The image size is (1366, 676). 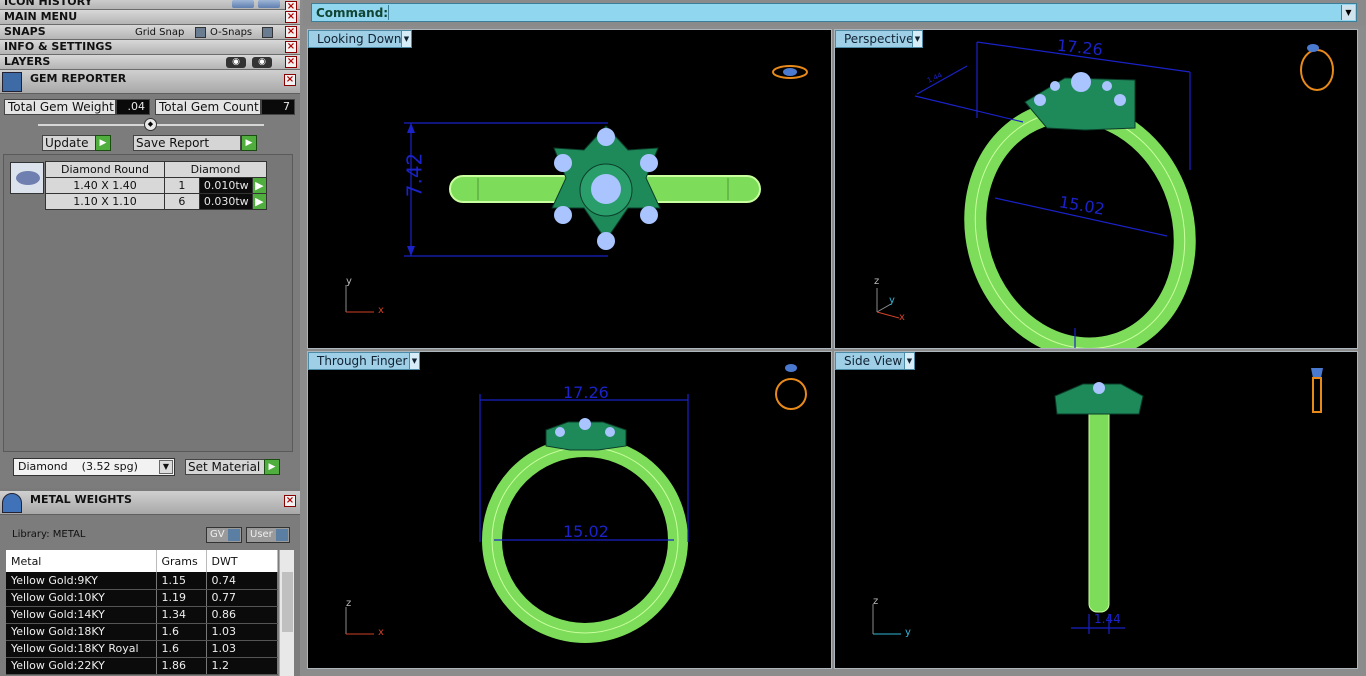 I want to click on set-material-button: Set Material, so click(x=225, y=467).